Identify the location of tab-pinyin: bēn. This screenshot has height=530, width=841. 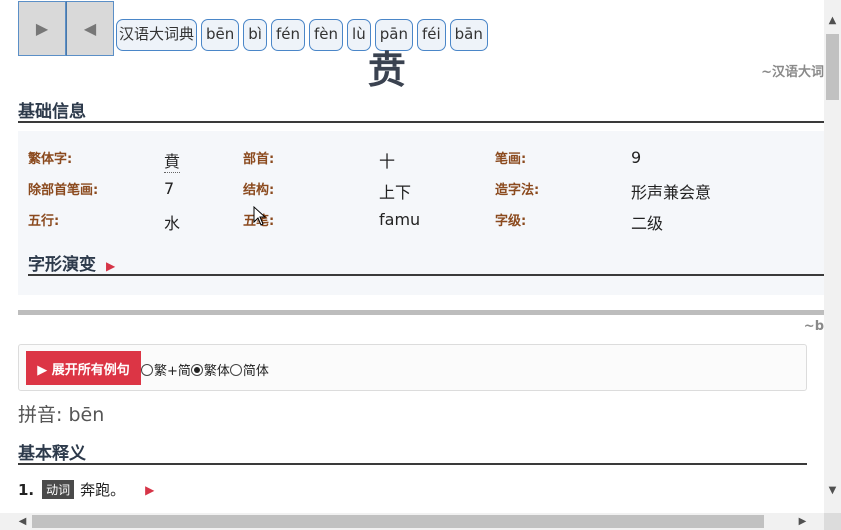
(220, 35).